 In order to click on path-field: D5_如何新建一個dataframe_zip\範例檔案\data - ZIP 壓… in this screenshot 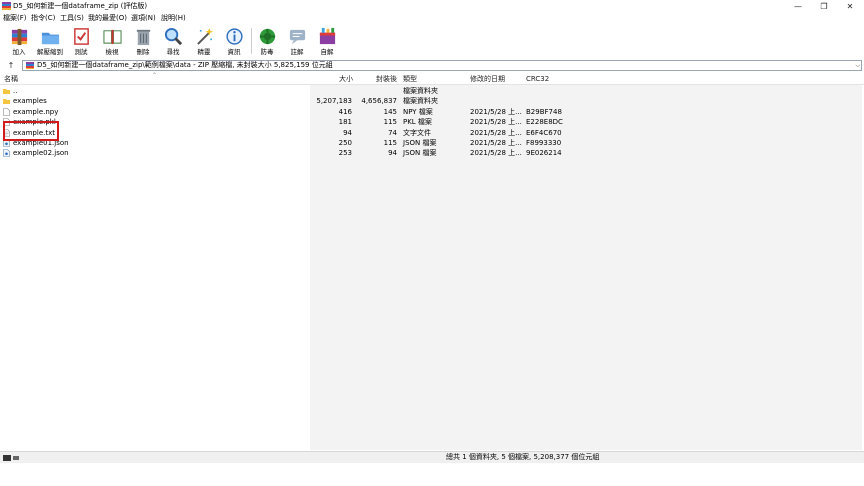, I will do `click(442, 65)`.